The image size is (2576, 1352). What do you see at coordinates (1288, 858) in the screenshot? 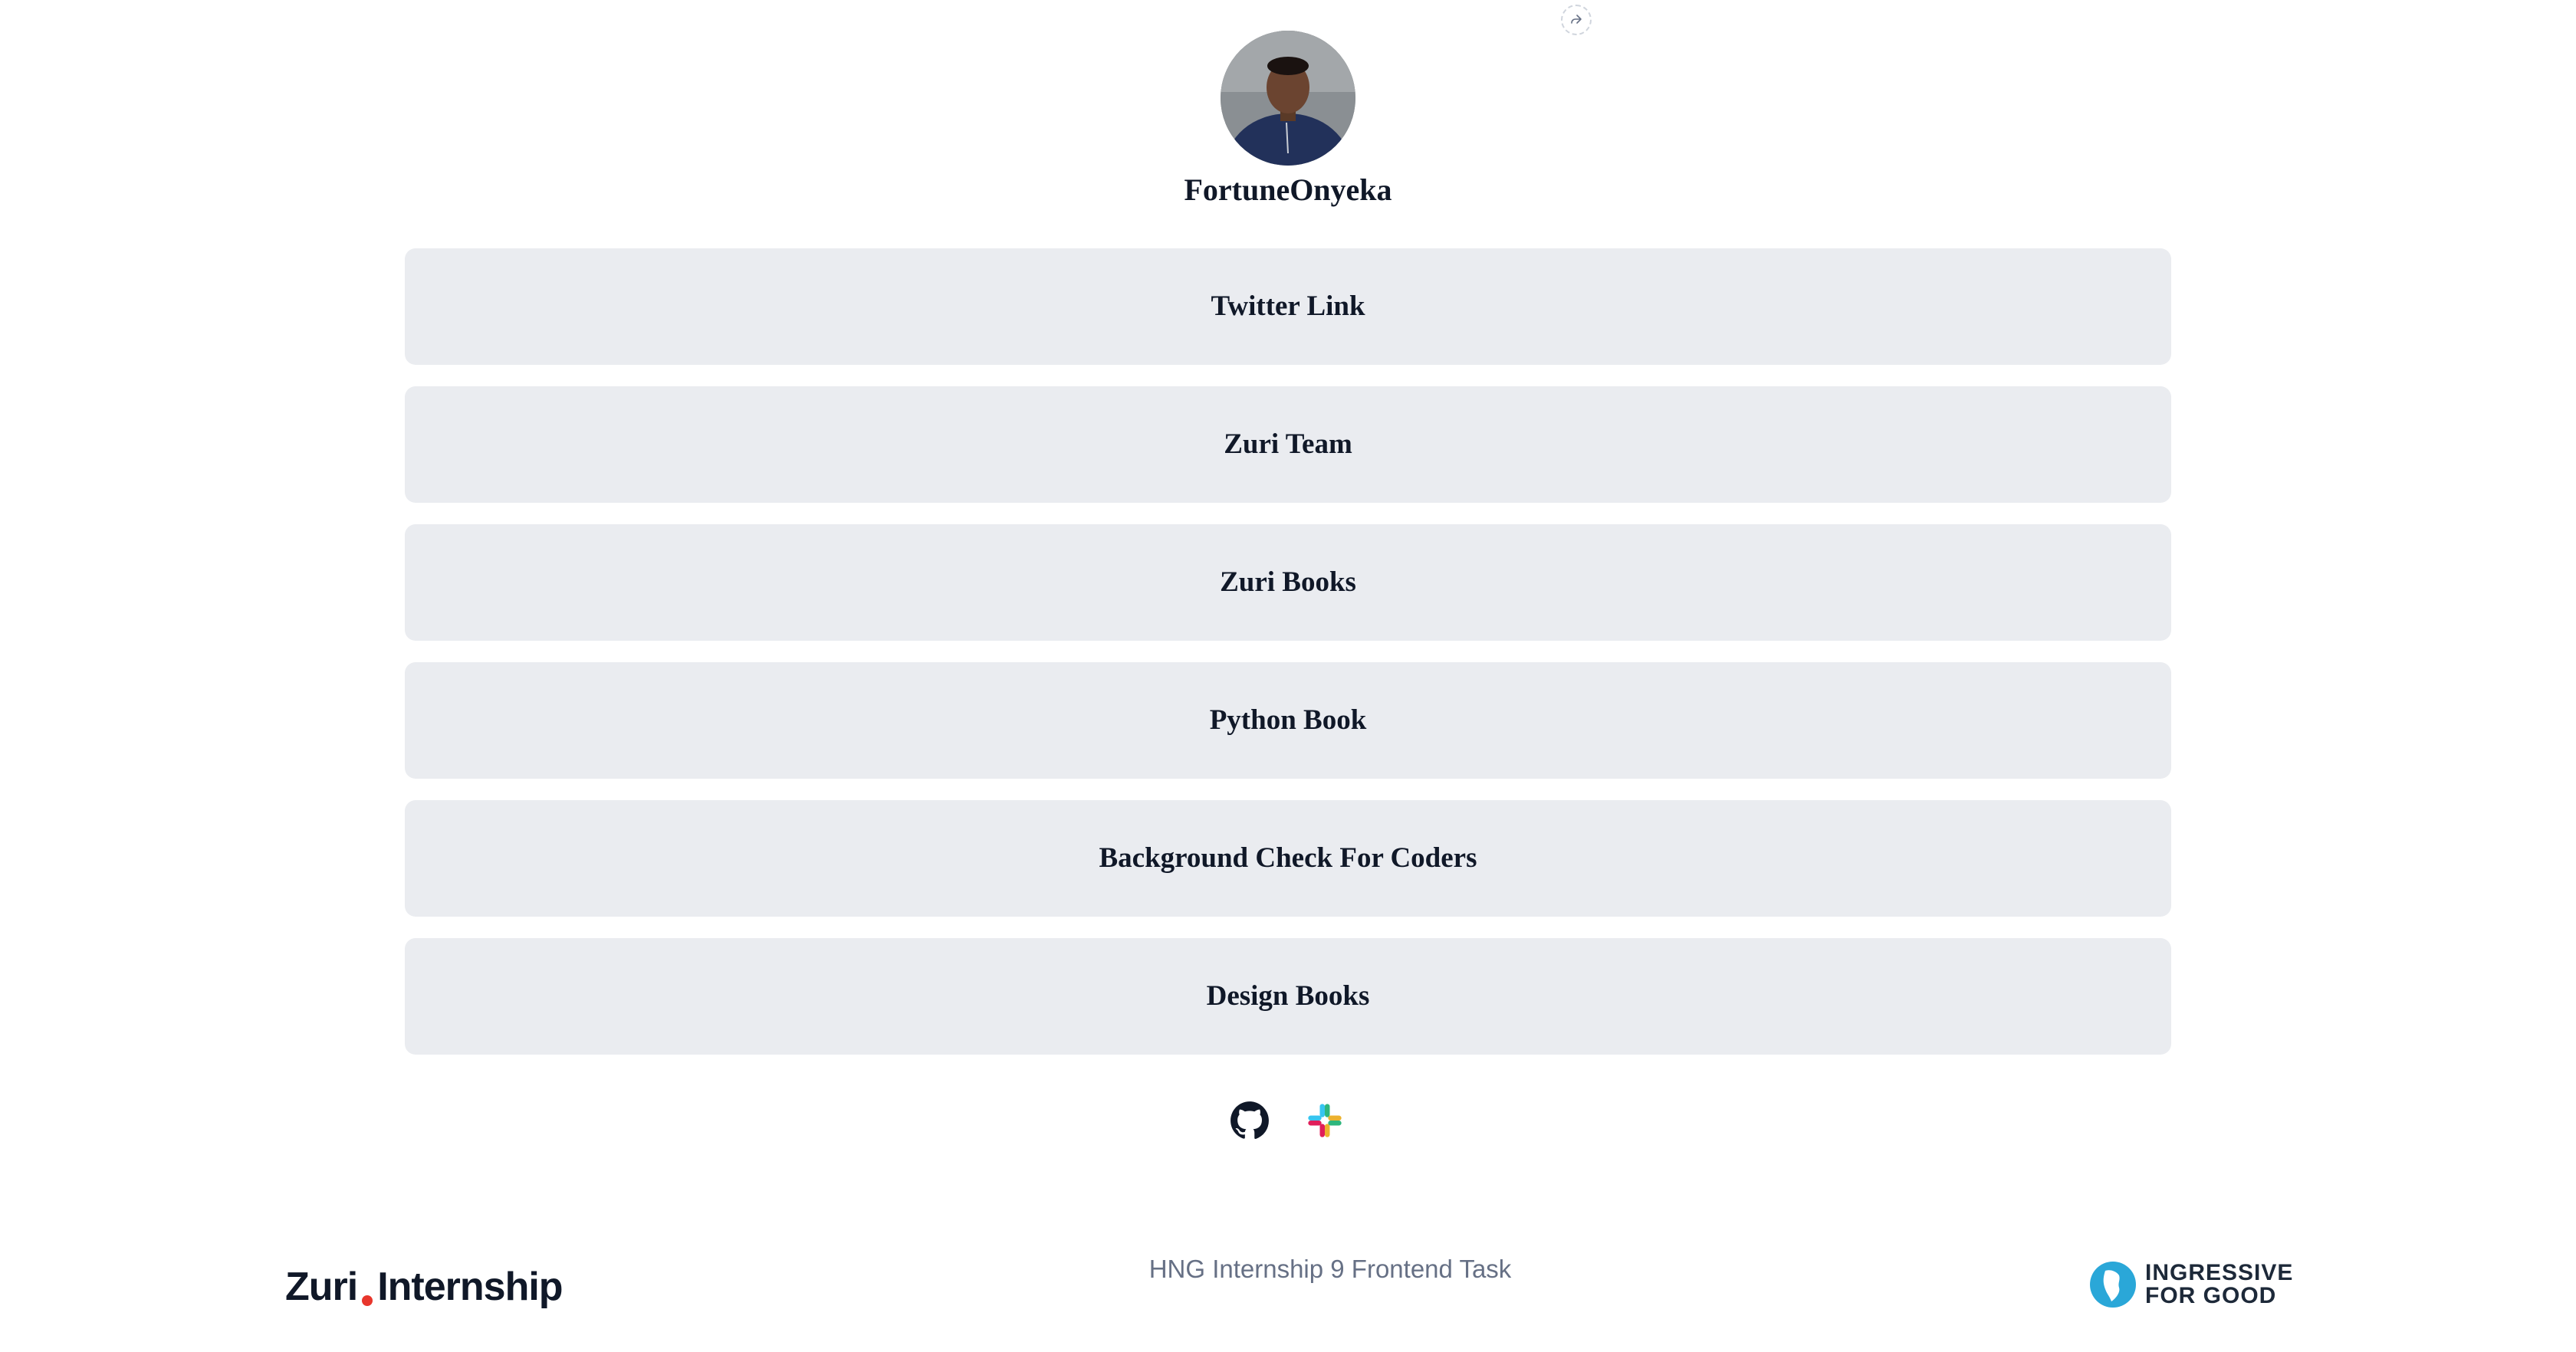
I see `background-check-link-button: Background Check For Coders` at bounding box center [1288, 858].